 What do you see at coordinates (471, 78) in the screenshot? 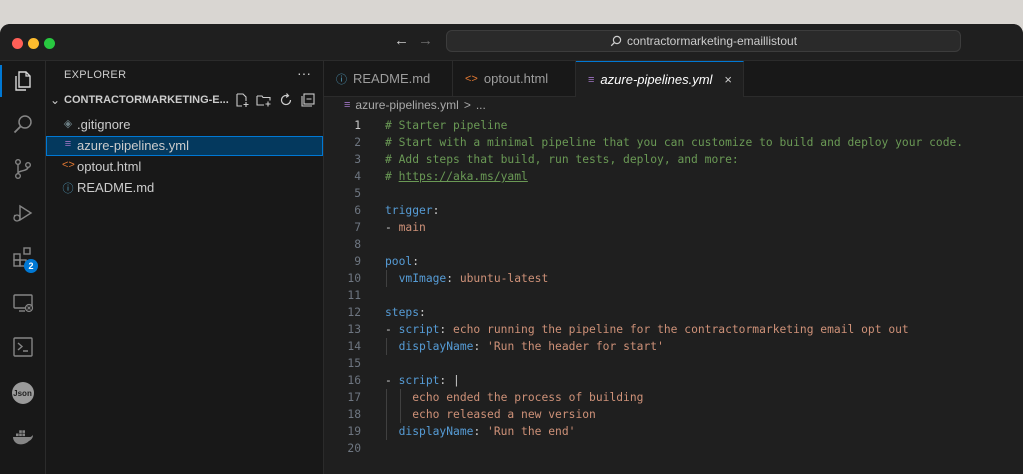
I see `html-icon: <>` at bounding box center [471, 78].